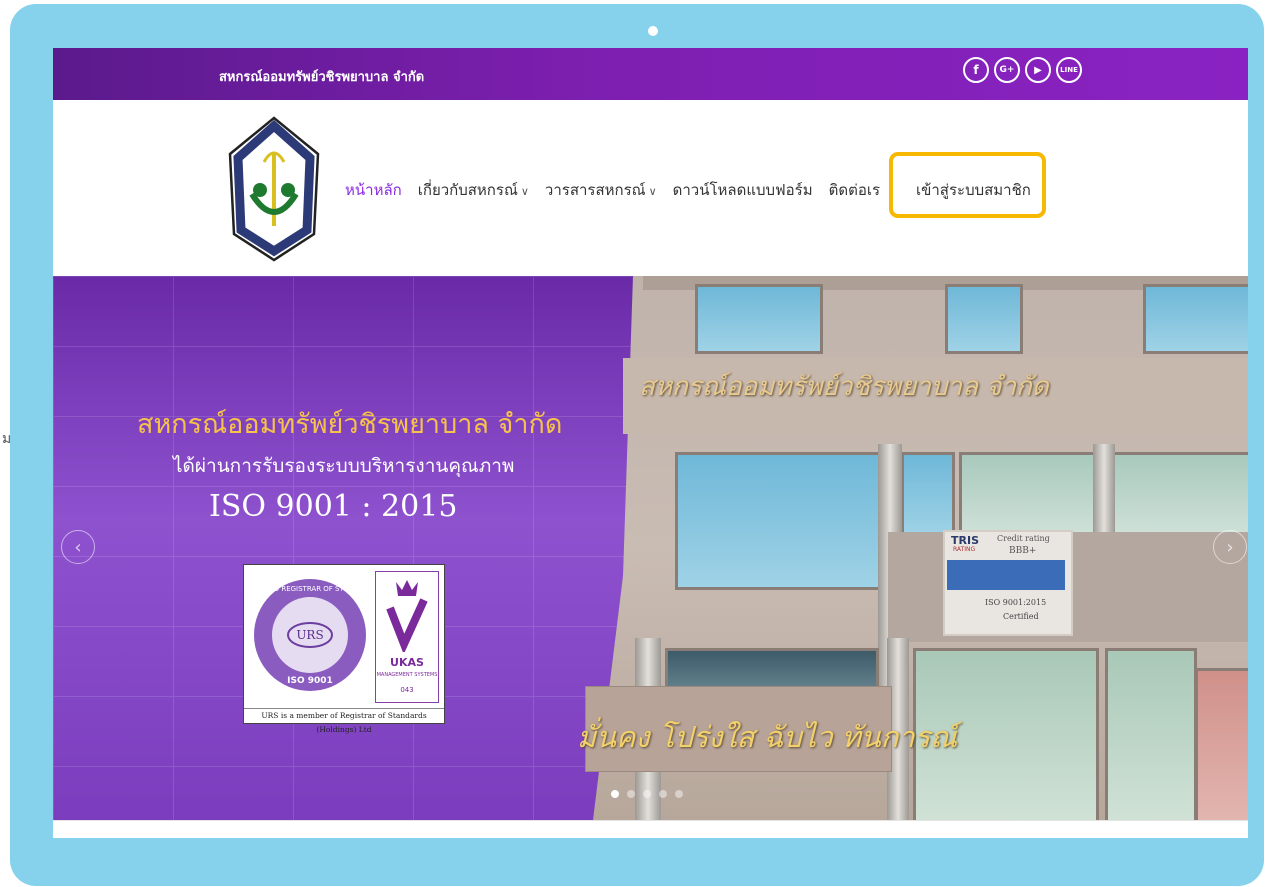 Image resolution: width=1272 pixels, height=887 pixels. What do you see at coordinates (350, 424) in the screenshot?
I see `hero-title: สหกรณ์ออมทรัพย์วชิรพยาบาล จำกัด` at bounding box center [350, 424].